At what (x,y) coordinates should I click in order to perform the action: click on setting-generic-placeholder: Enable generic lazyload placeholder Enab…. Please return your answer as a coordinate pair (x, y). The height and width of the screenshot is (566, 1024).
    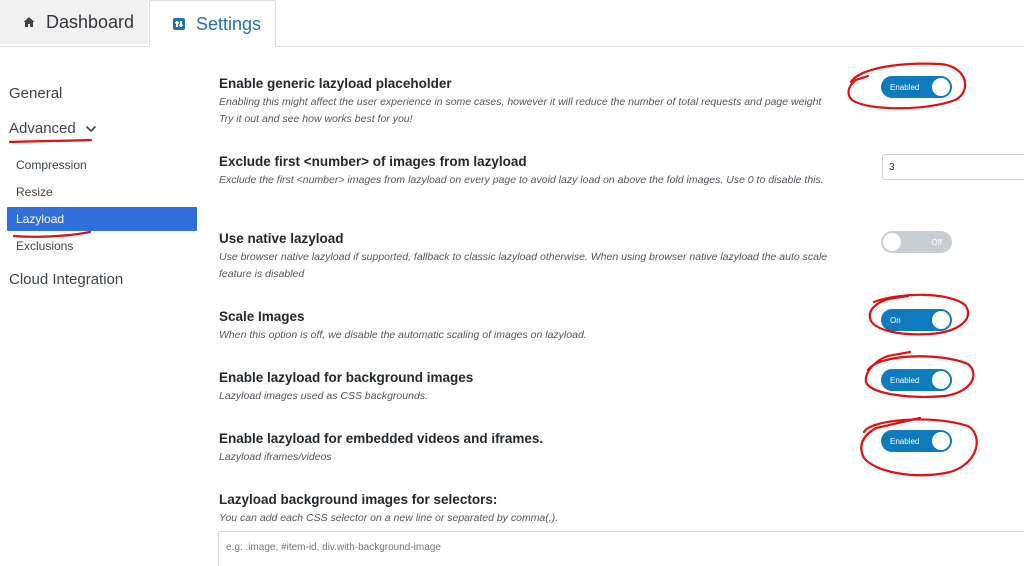
    Looking at the image, I should click on (539, 101).